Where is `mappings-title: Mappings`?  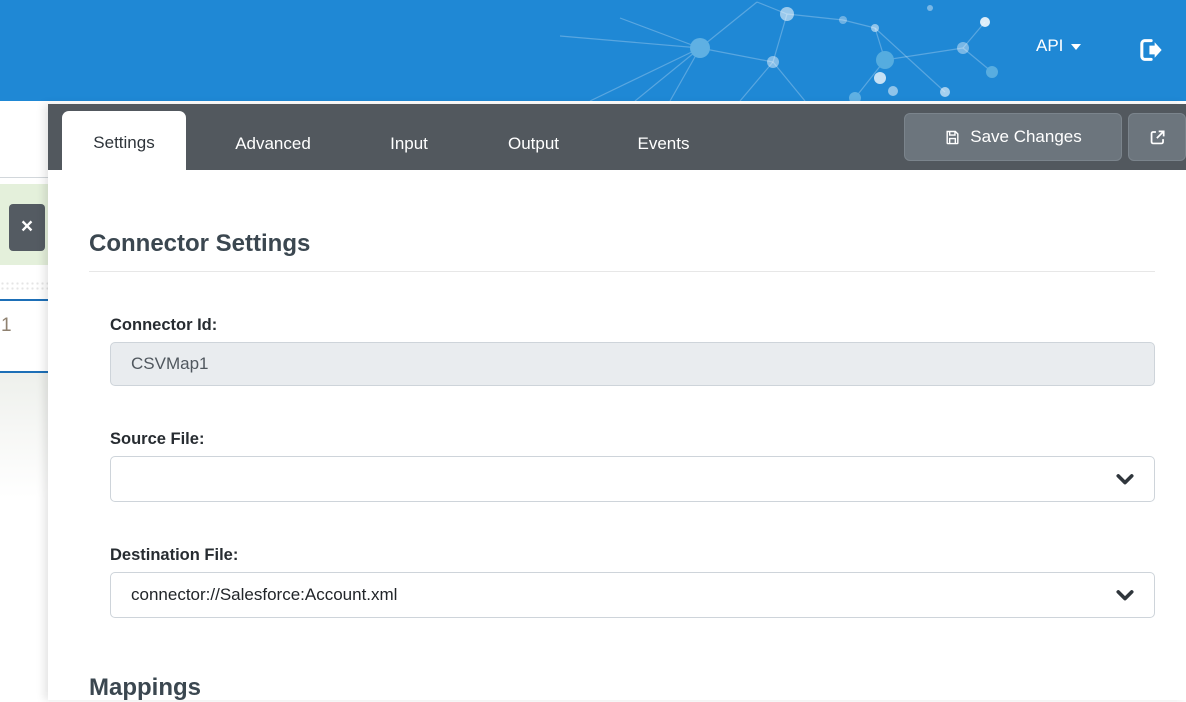 mappings-title: Mappings is located at coordinates (145, 687).